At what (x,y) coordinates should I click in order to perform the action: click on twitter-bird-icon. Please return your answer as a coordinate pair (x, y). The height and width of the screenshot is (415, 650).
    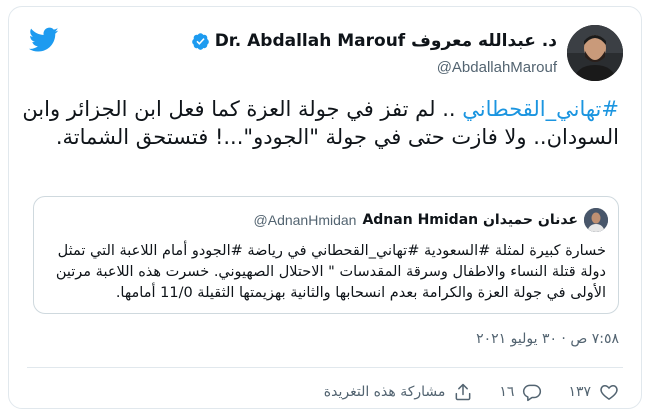
    Looking at the image, I should click on (44, 40).